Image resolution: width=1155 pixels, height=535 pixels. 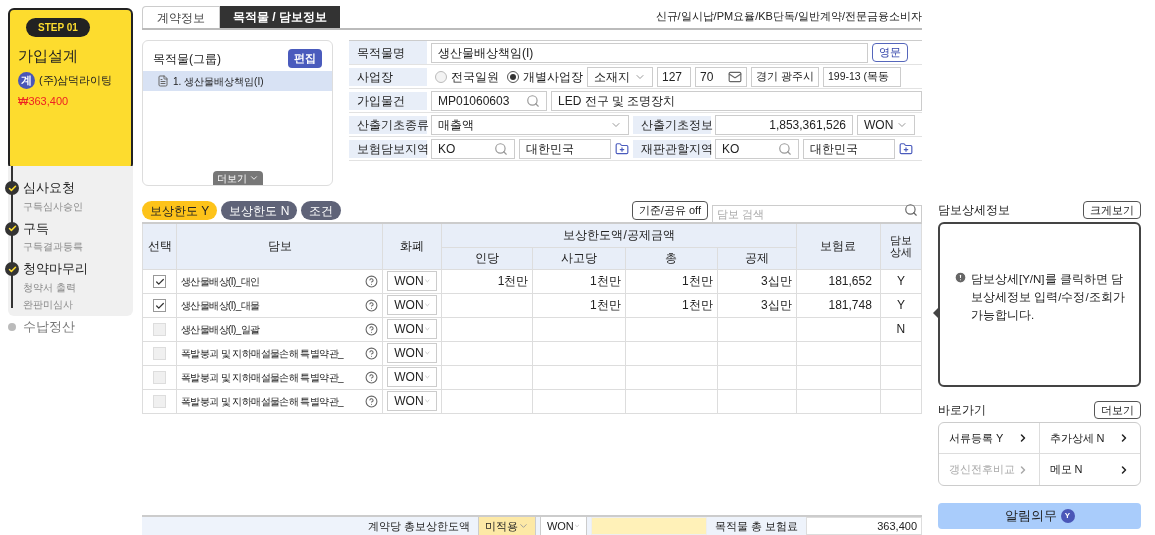 What do you see at coordinates (43, 101) in the screenshot?
I see `premium-amount: ₩363,400` at bounding box center [43, 101].